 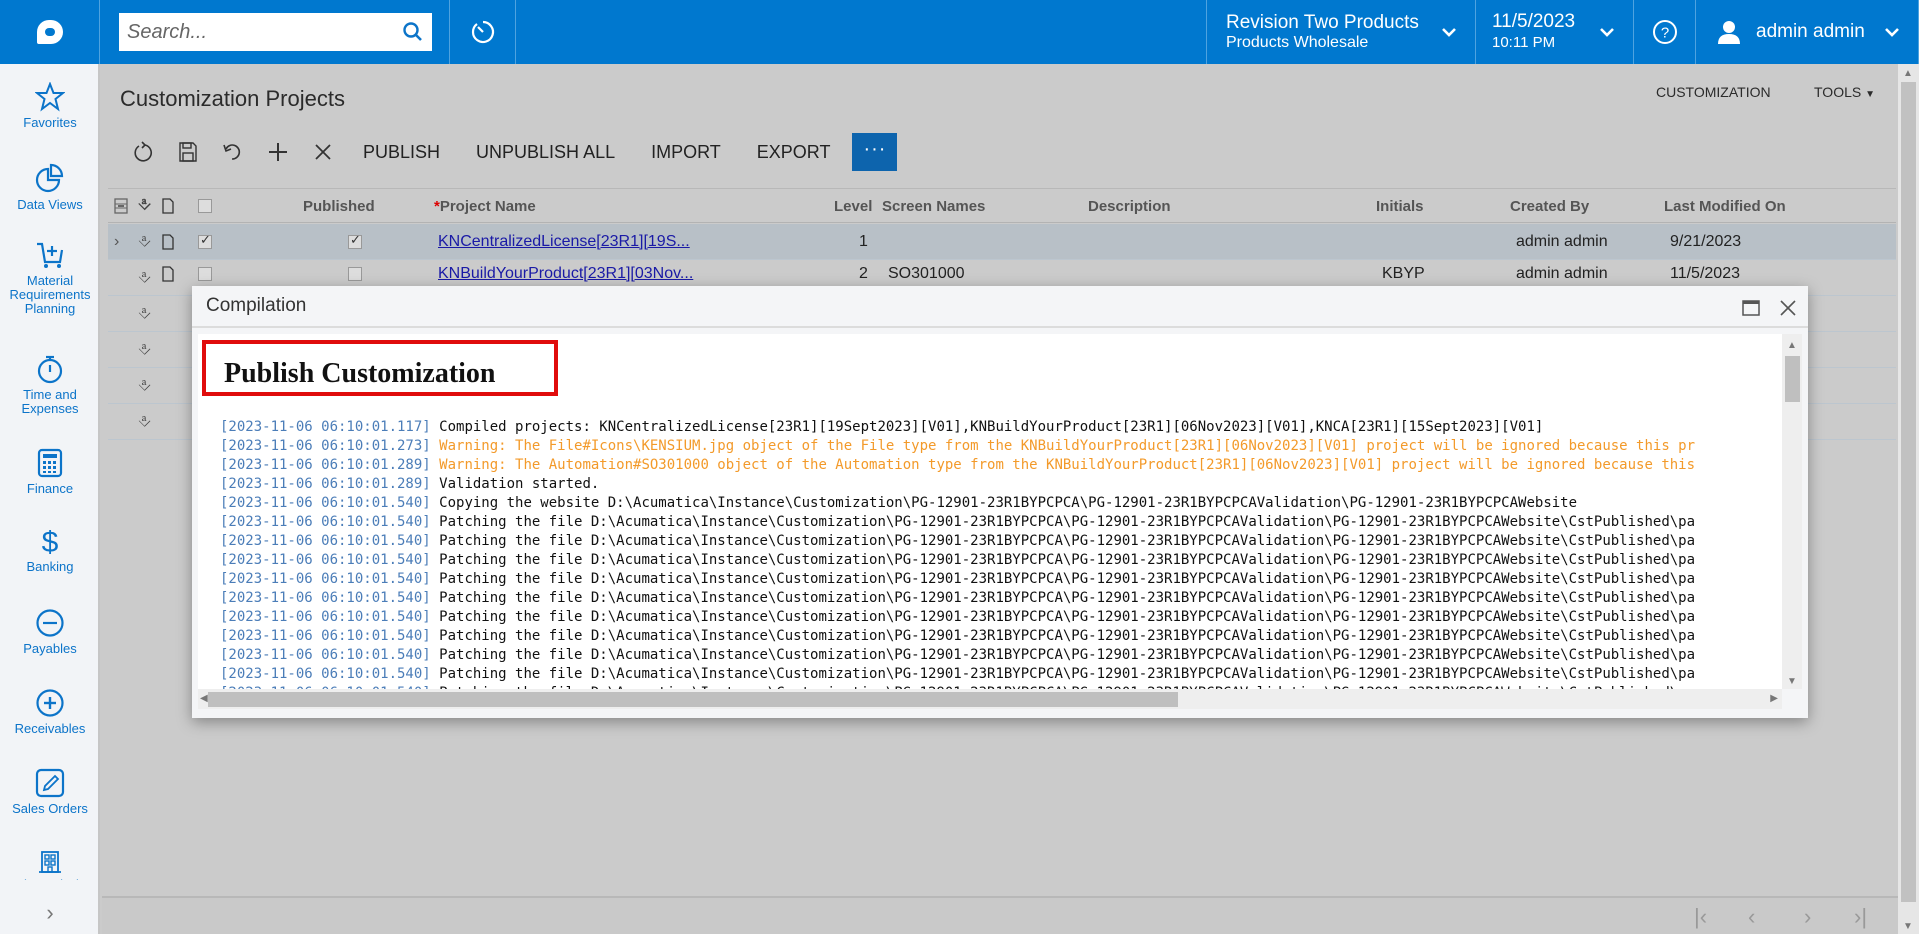 I want to click on company-branch-selector: Revision Two Products Products Wholesale, so click(x=1341, y=32).